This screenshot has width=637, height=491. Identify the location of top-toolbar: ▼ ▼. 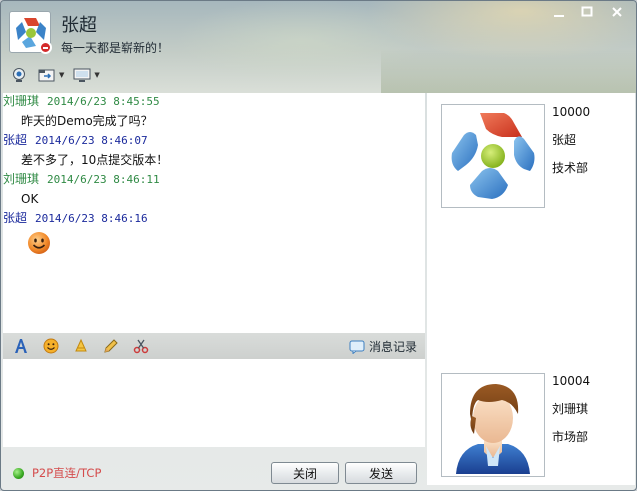
(54, 75).